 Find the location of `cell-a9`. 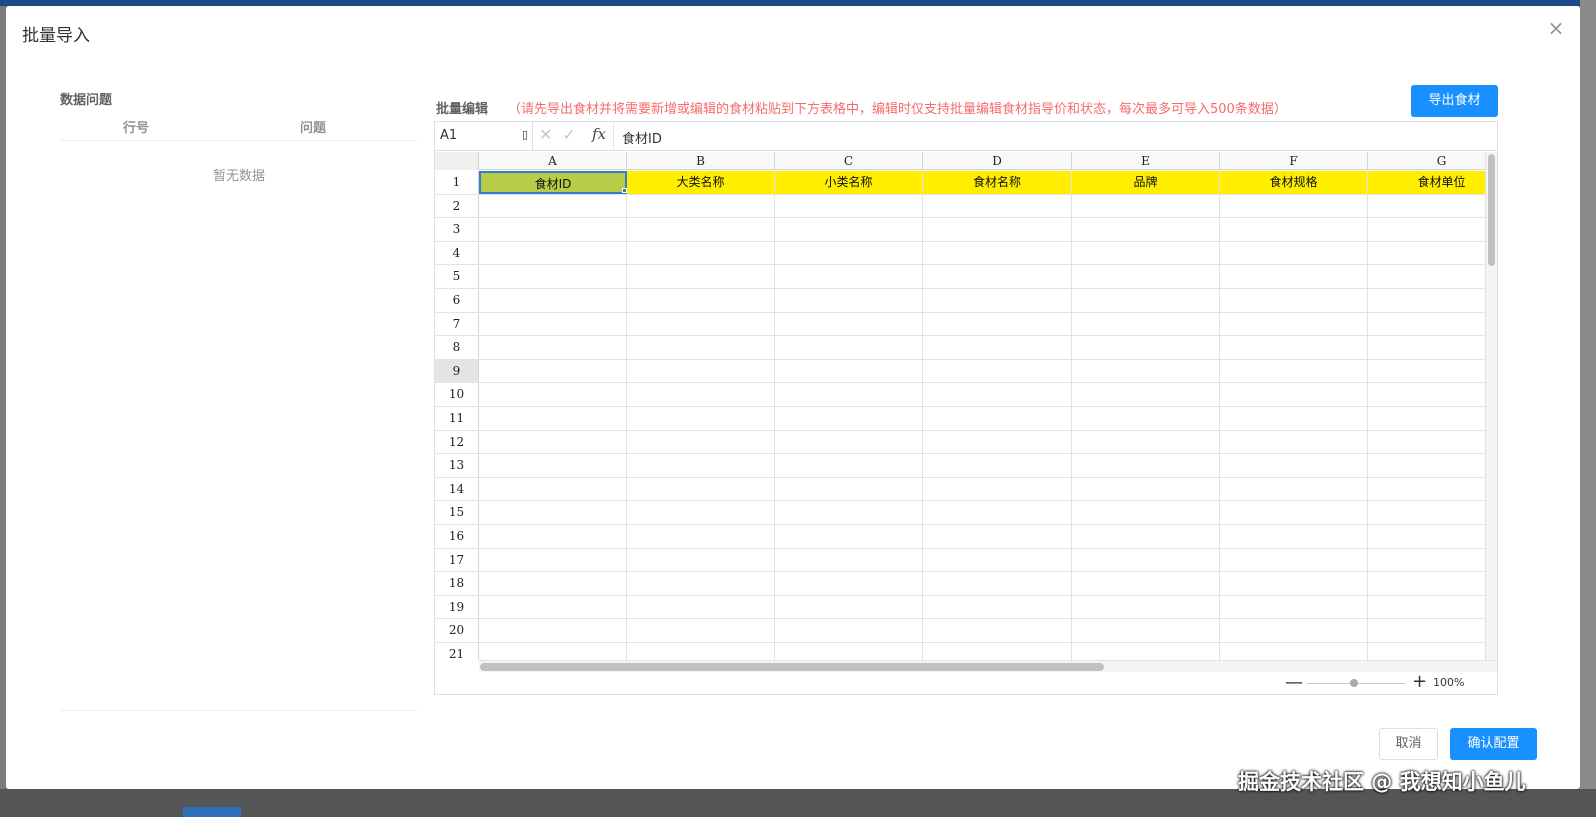

cell-a9 is located at coordinates (553, 371).